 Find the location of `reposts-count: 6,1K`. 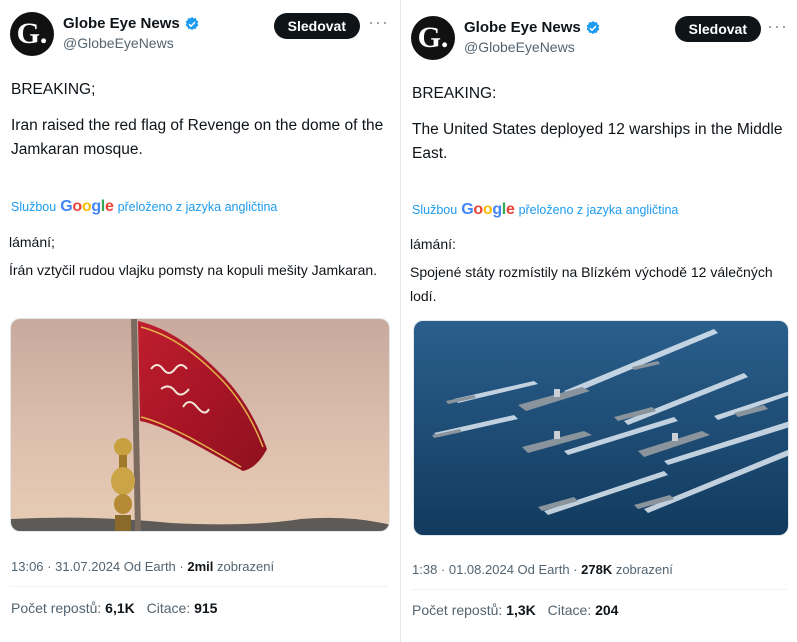

reposts-count: 6,1K is located at coordinates (120, 608).